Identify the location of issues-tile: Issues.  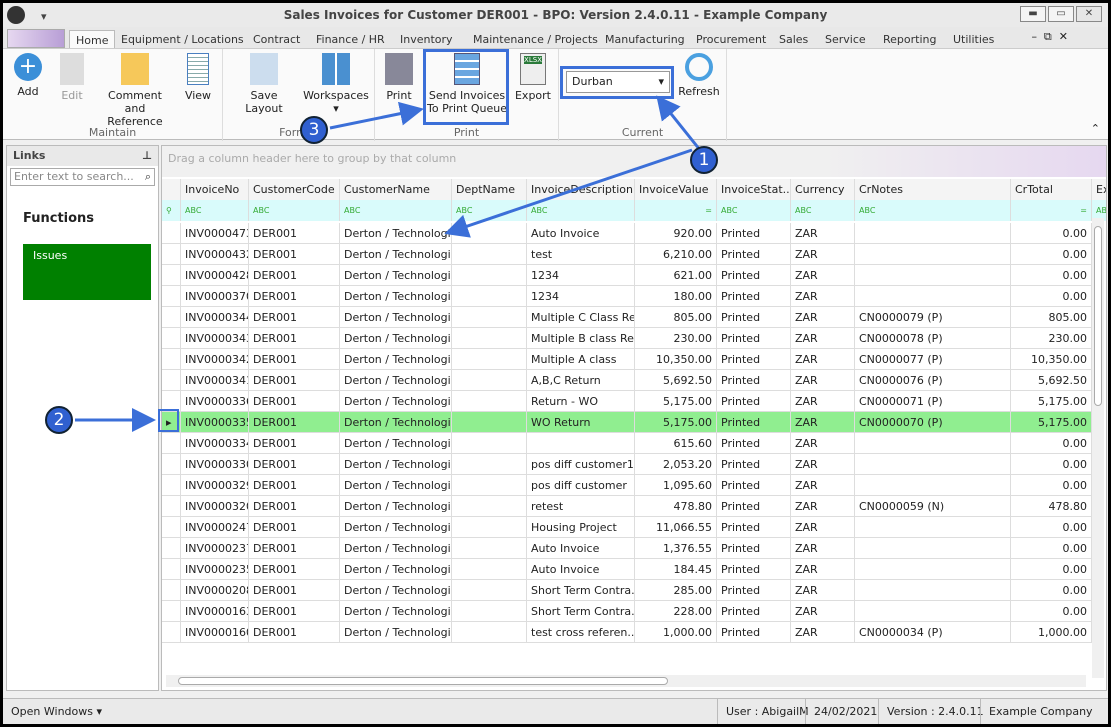
(87, 272).